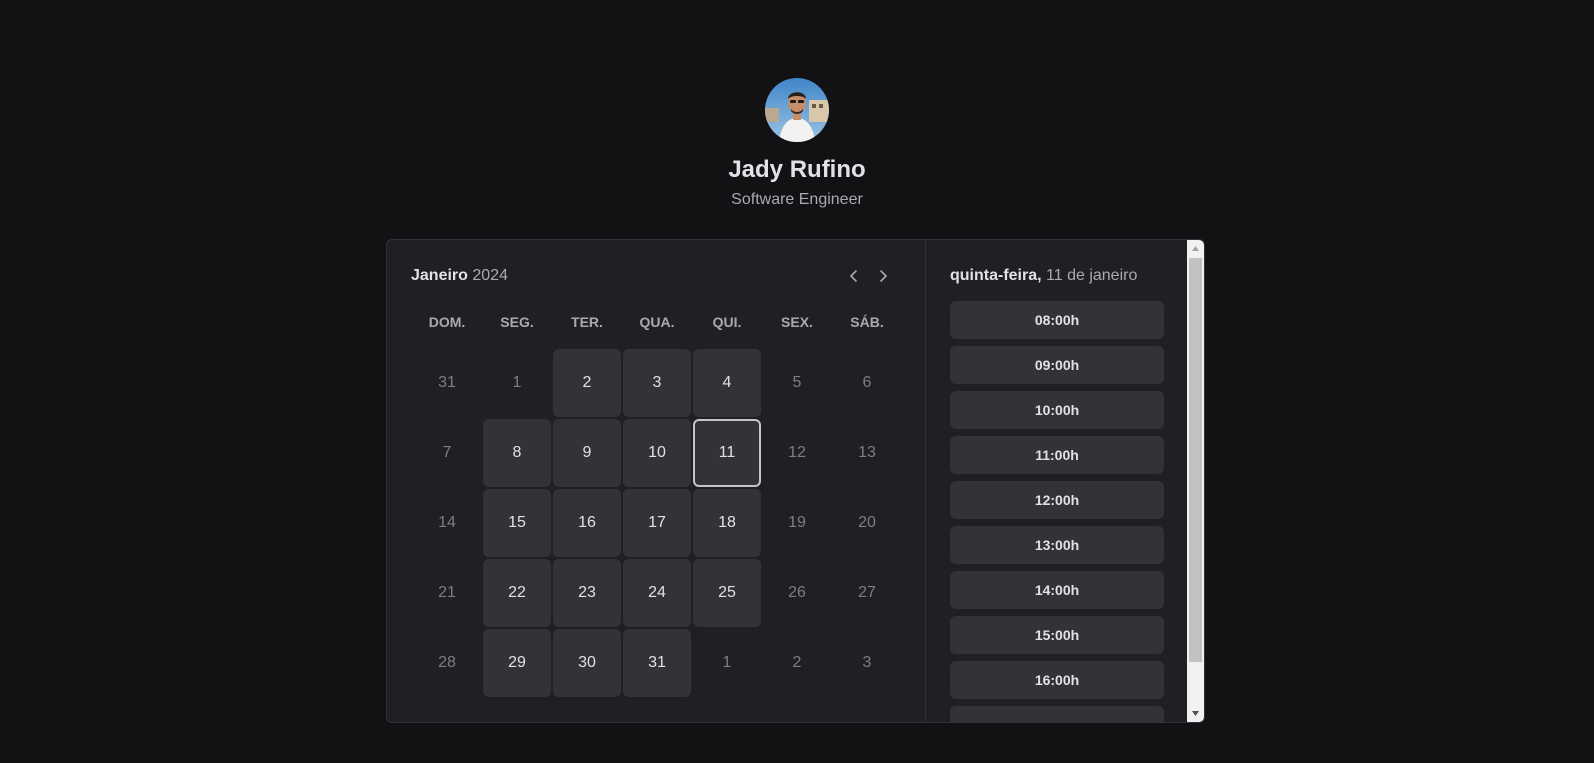 Image resolution: width=1594 pixels, height=763 pixels. I want to click on calendar-day: 22, so click(517, 593).